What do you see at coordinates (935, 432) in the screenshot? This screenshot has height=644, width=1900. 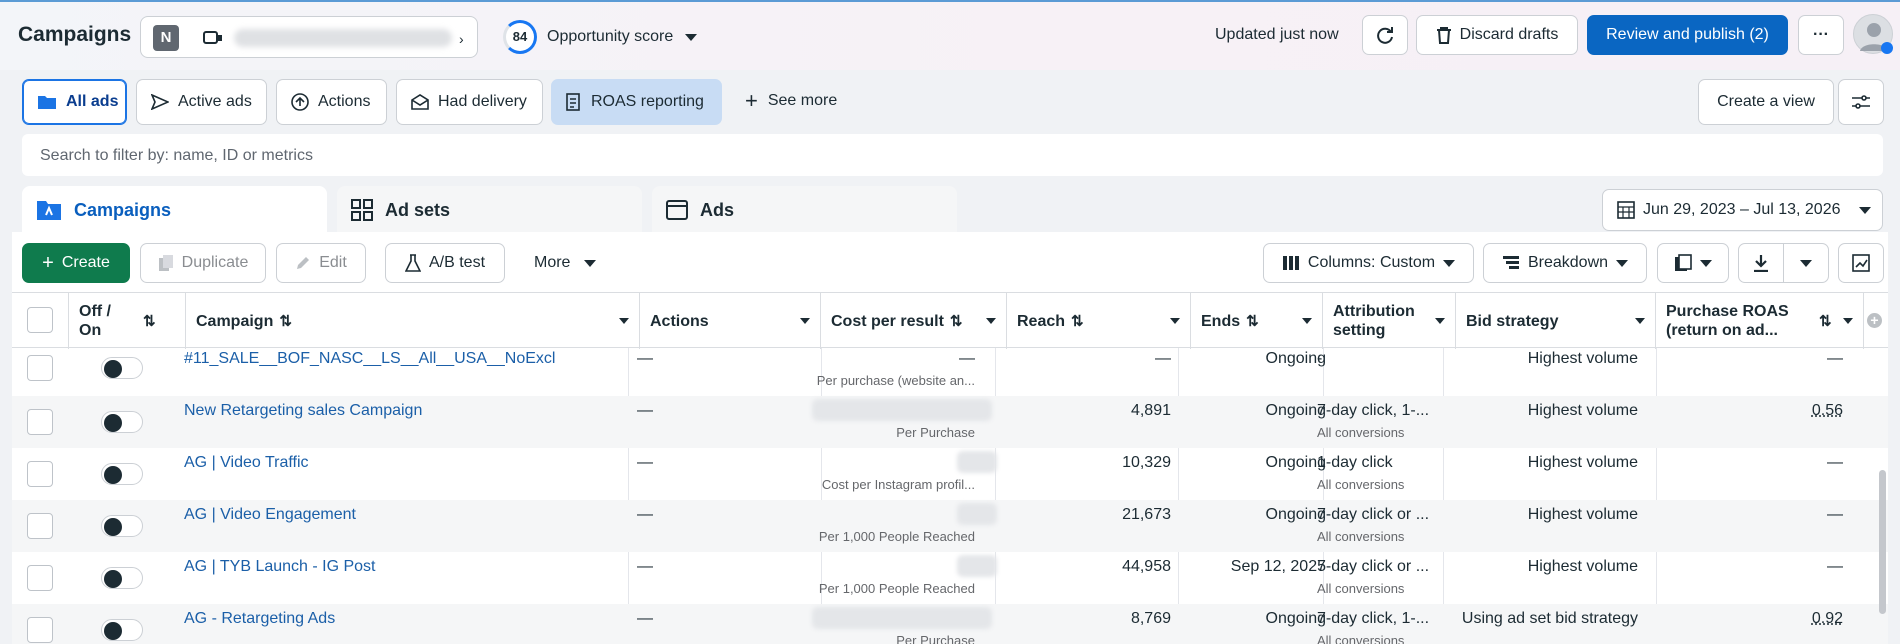 I see `cost-result-type: Per Purchase` at bounding box center [935, 432].